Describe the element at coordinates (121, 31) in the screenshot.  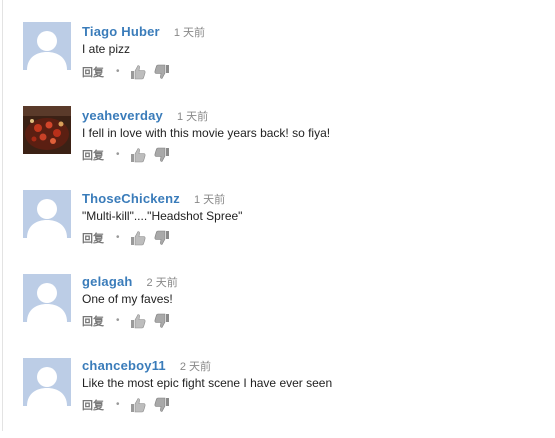
I see `comment-author-link: Tiago Huber` at that location.